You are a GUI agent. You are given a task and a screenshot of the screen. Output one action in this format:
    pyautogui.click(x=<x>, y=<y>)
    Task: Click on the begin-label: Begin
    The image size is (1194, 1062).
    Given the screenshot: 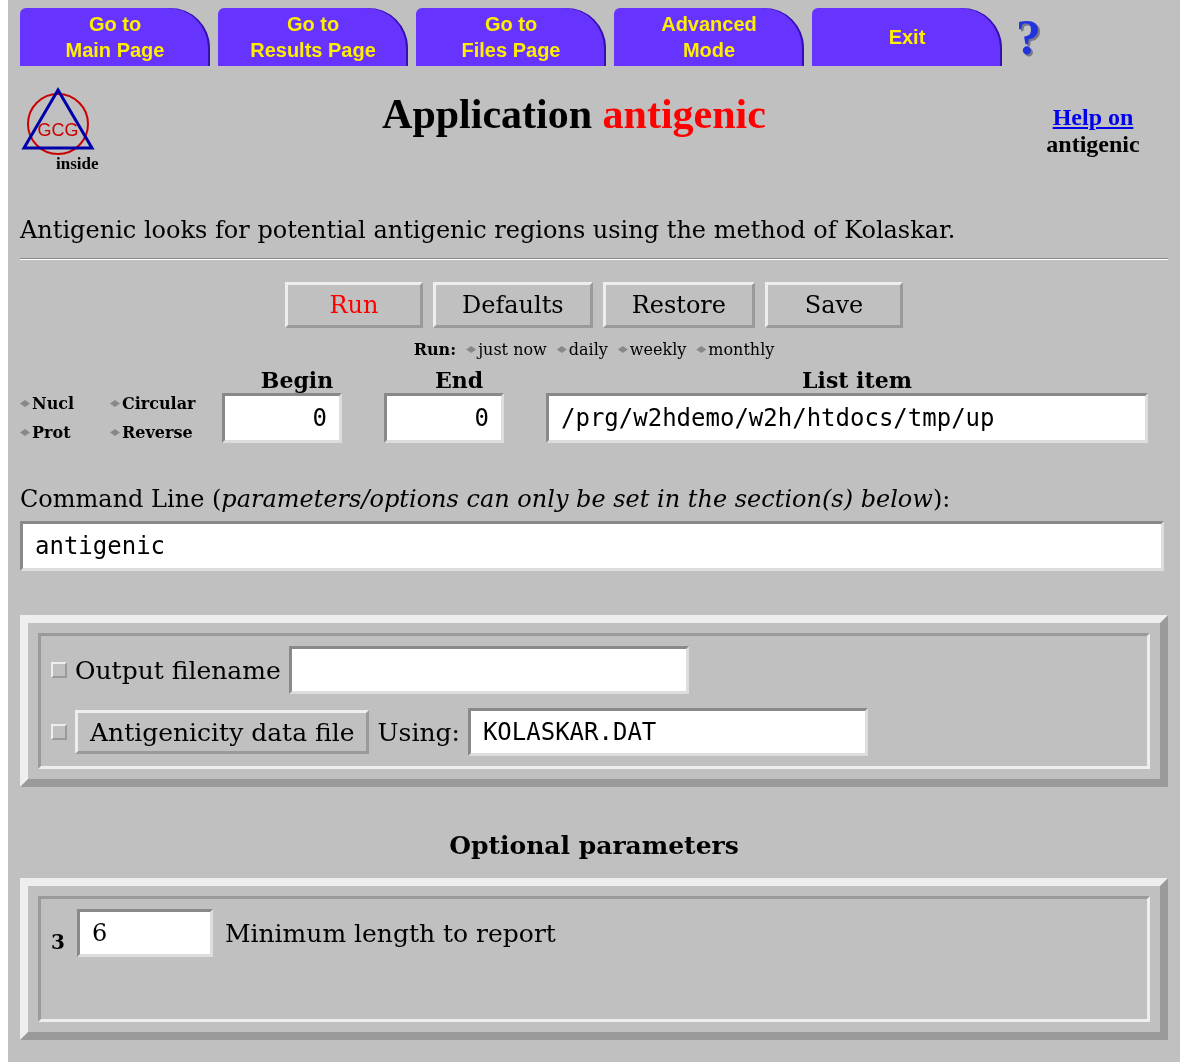 What is the action you would take?
    pyautogui.click(x=297, y=380)
    